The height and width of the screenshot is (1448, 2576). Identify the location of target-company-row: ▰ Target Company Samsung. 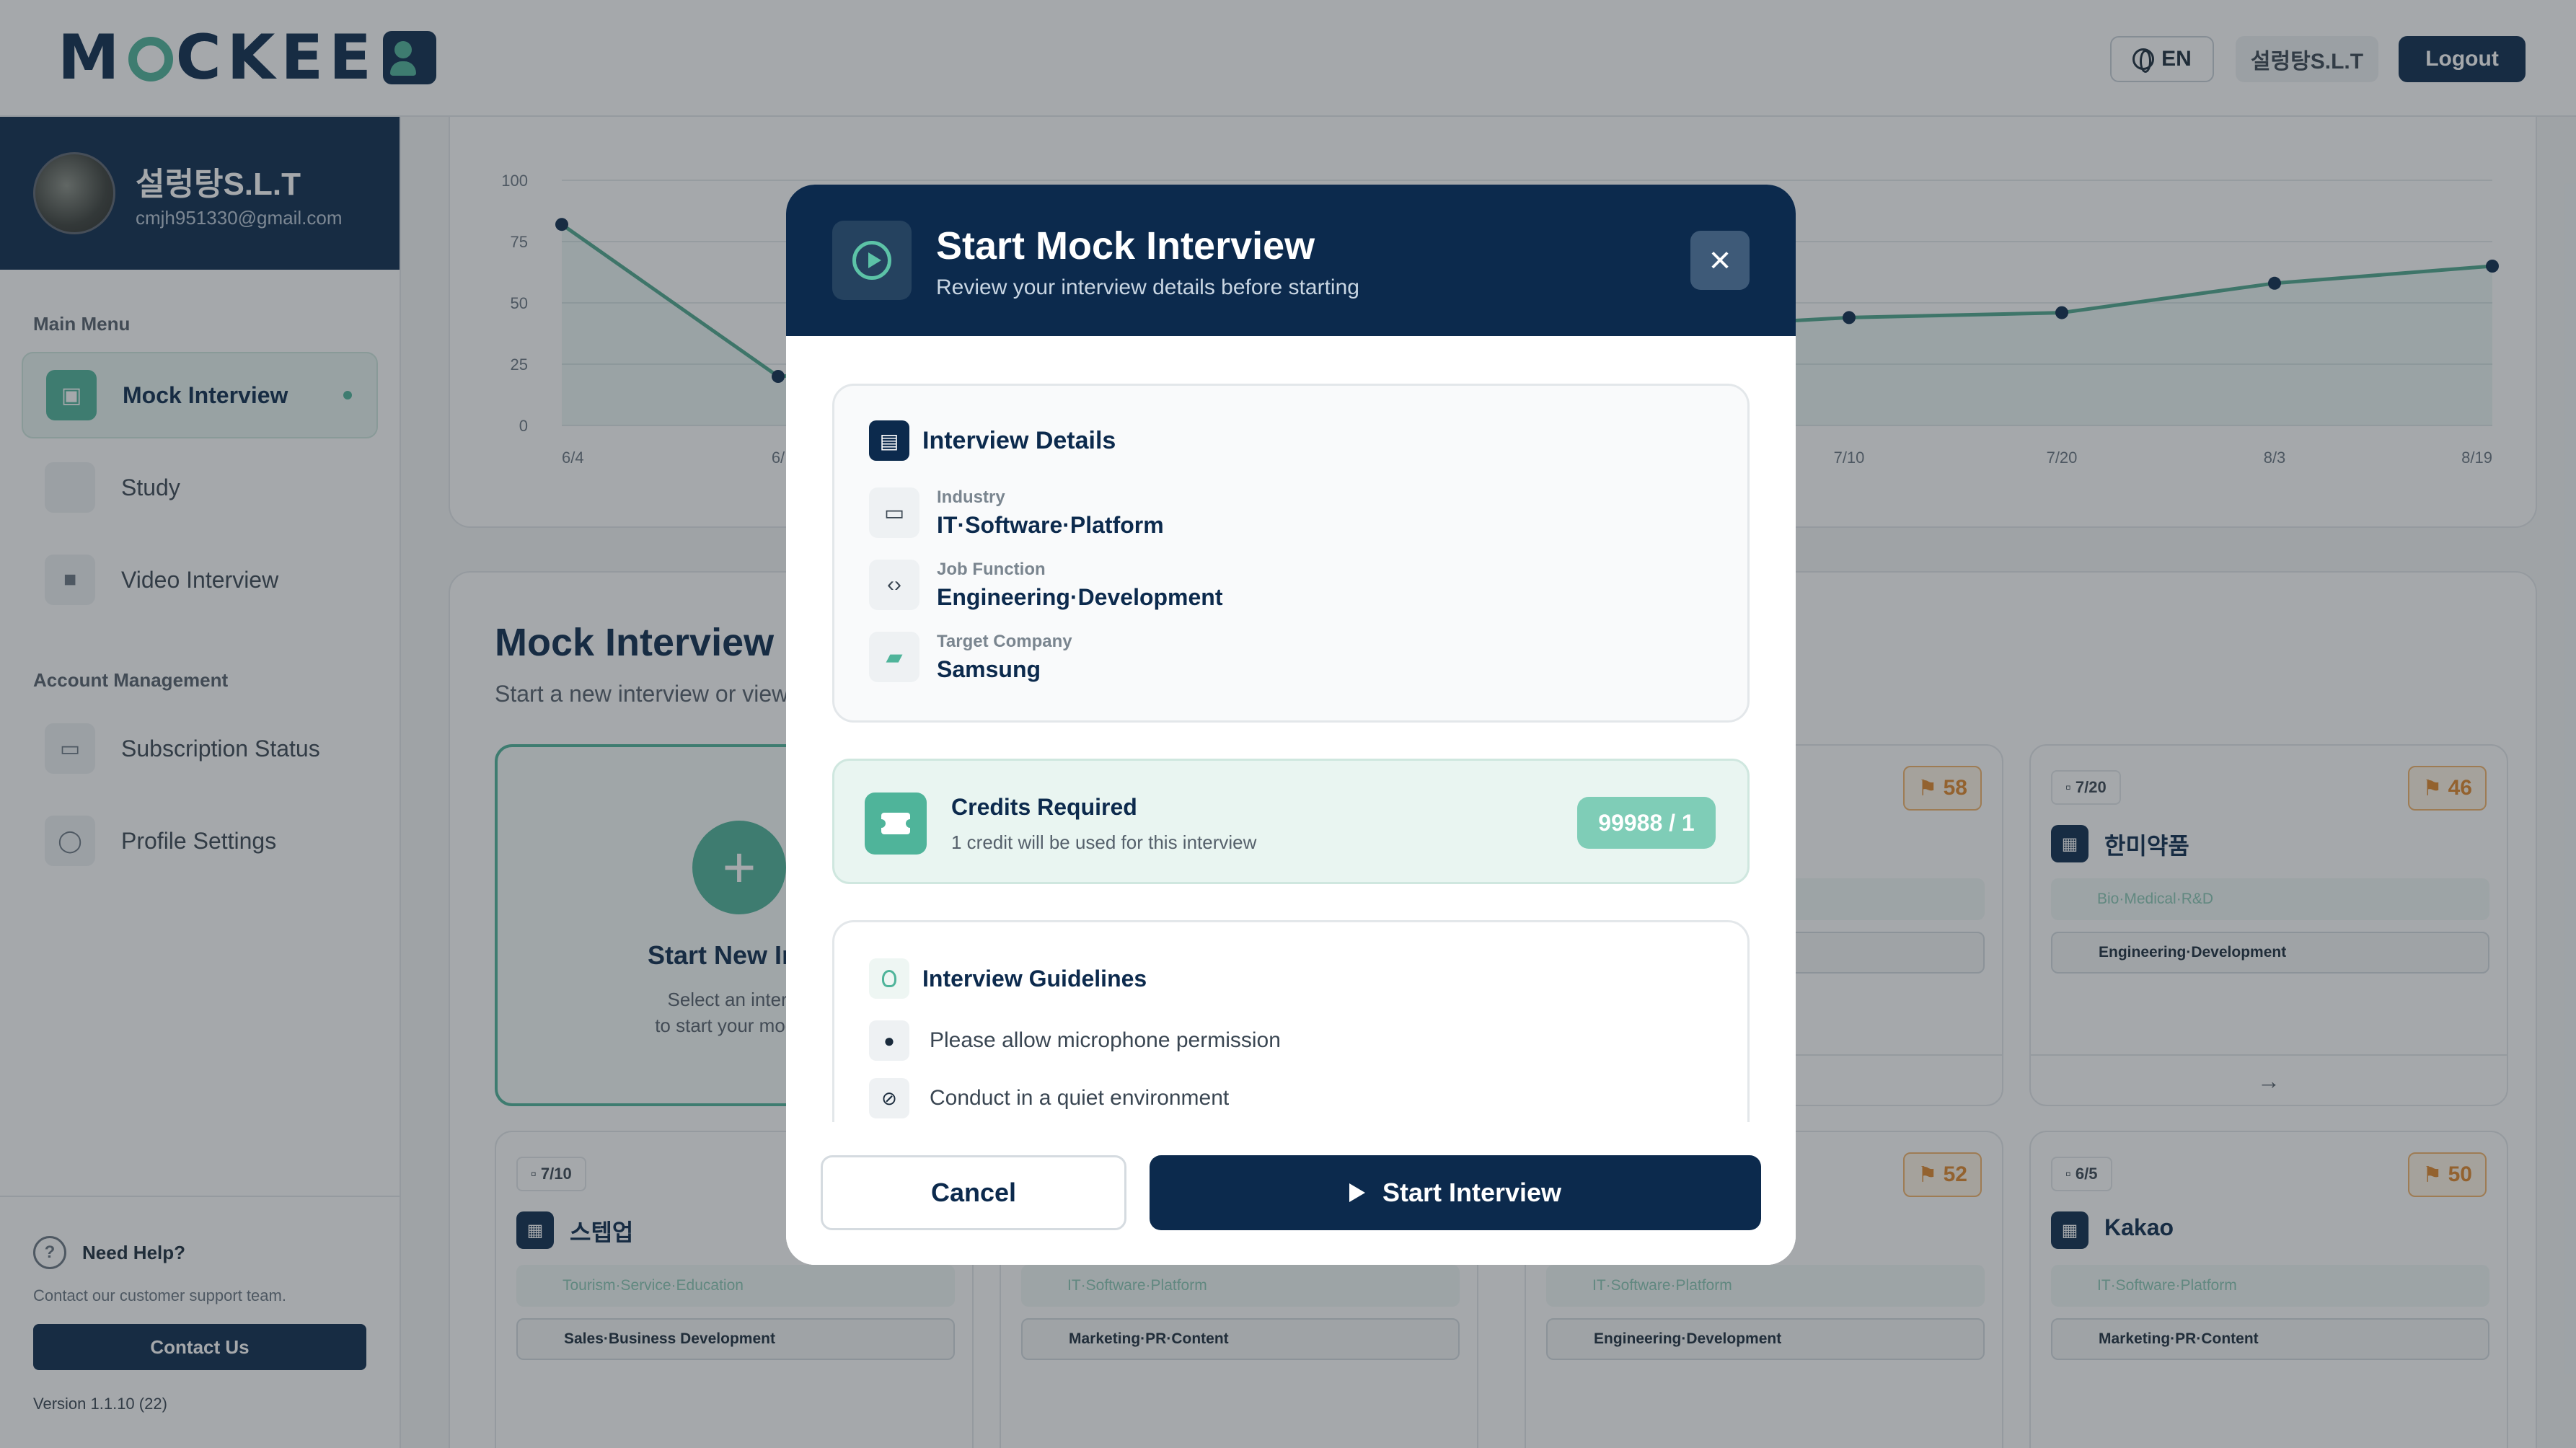
(970, 657).